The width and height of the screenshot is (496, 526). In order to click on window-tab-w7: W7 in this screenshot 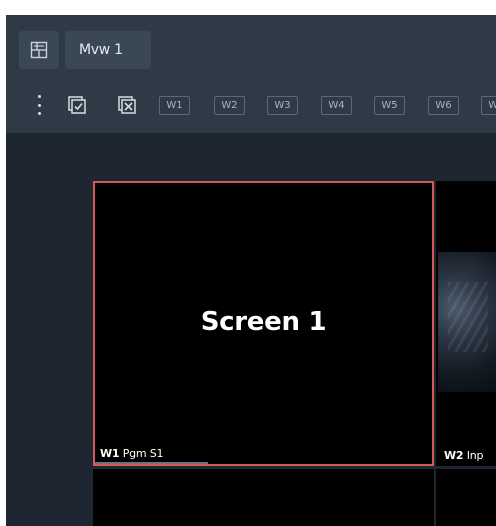, I will do `click(488, 105)`.